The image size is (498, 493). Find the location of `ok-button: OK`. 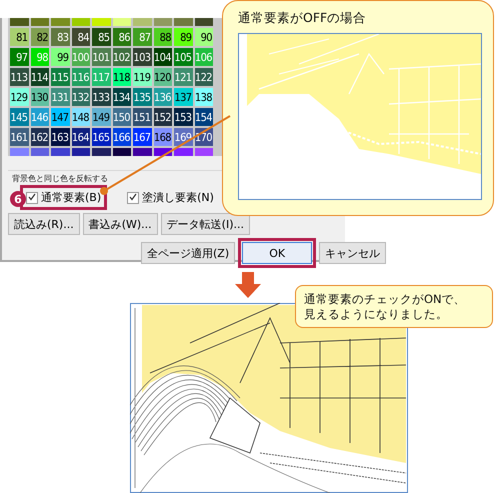

ok-button: OK is located at coordinates (277, 253).